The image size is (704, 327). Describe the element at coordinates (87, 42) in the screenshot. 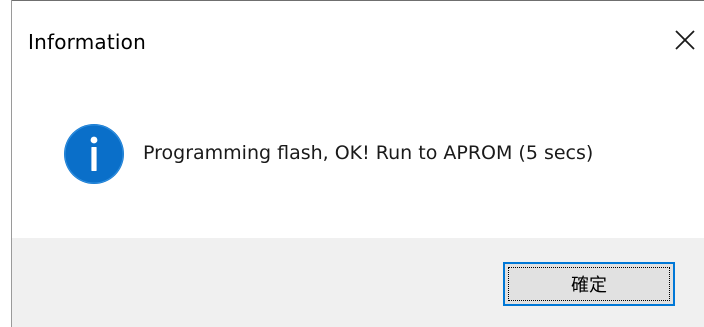

I see `dialog-title: Information` at that location.